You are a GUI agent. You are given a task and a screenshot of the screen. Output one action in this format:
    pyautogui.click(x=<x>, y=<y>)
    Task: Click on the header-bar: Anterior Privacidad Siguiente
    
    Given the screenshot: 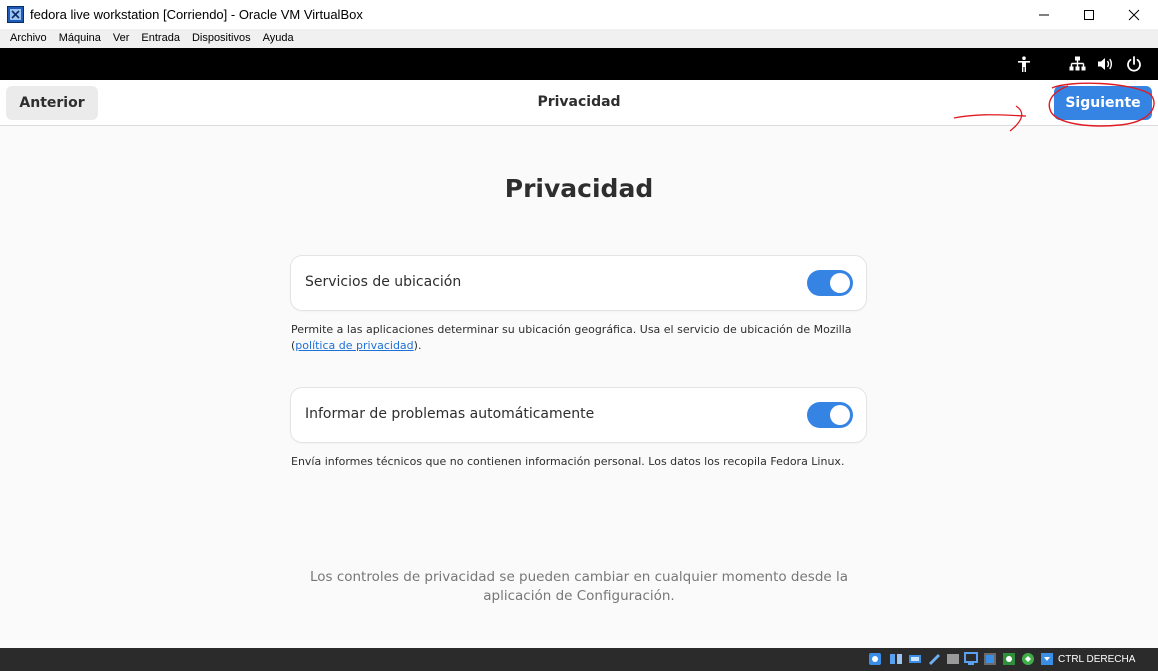 What is the action you would take?
    pyautogui.click(x=579, y=103)
    